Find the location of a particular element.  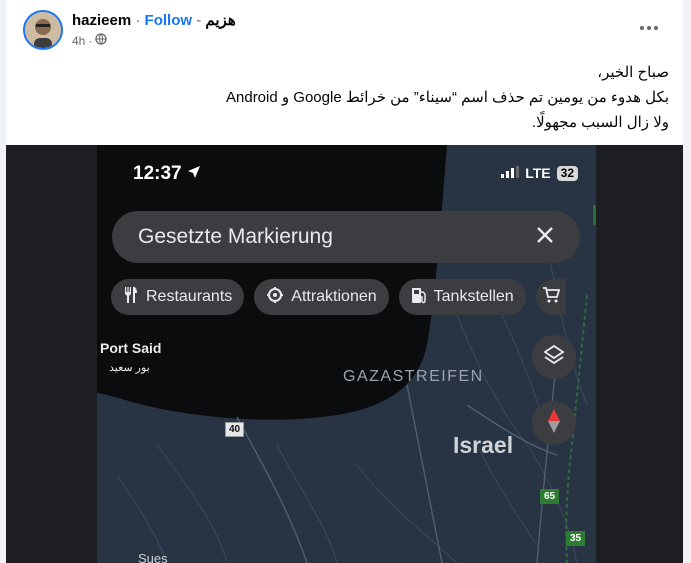

compass-button is located at coordinates (554, 423).